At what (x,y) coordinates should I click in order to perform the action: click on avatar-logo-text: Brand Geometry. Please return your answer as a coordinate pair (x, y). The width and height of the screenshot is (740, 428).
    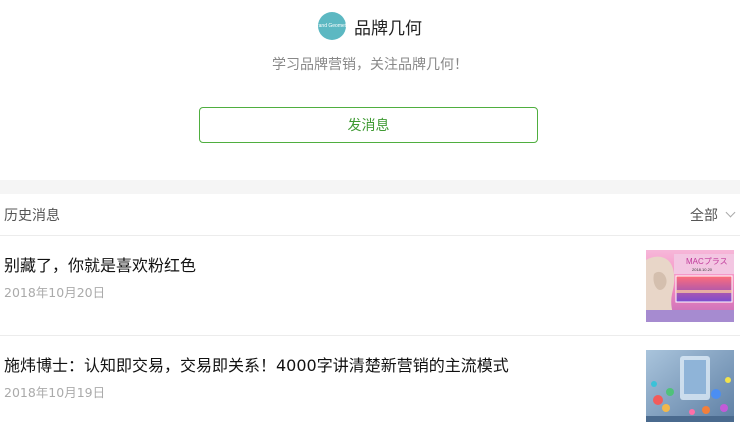
    Looking at the image, I should click on (332, 26).